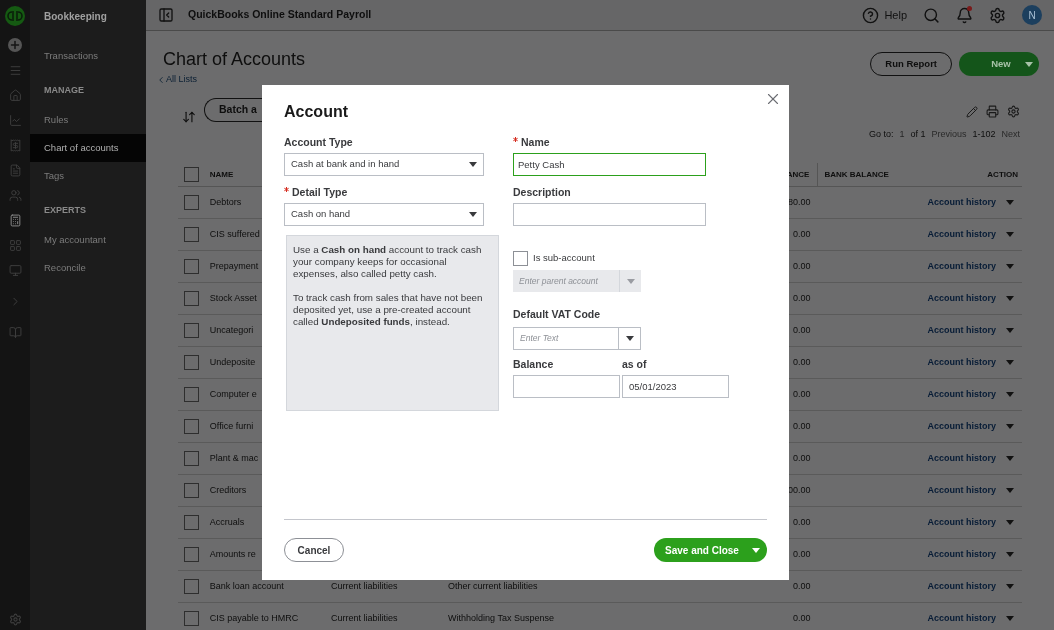 The width and height of the screenshot is (1054, 630). What do you see at coordinates (316, 111) in the screenshot?
I see `dialog-title: Account` at bounding box center [316, 111].